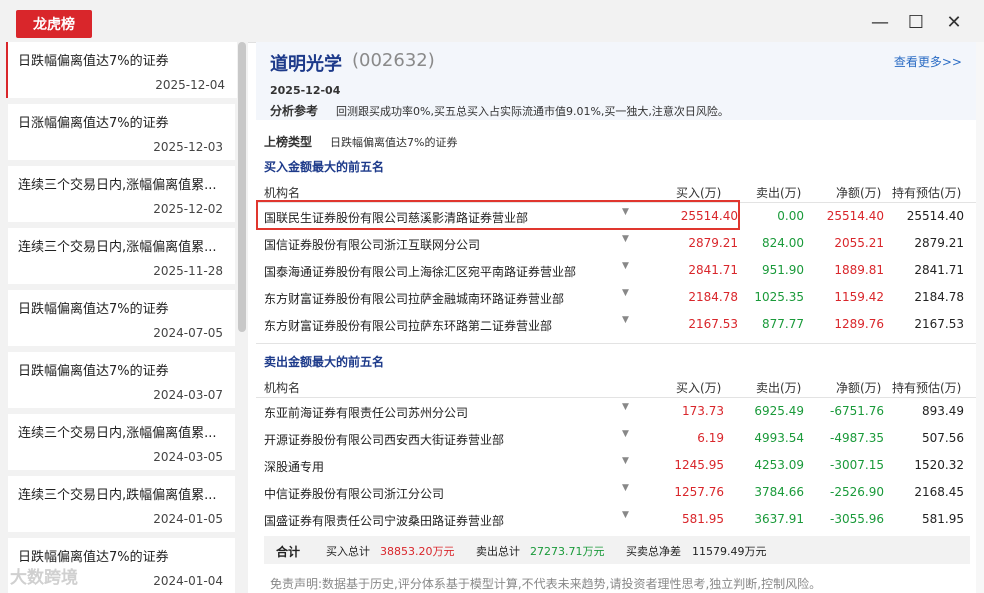  What do you see at coordinates (121, 256) in the screenshot?
I see `sidebar-item: 连续三个交易日内,涨幅偏离值累... 2025-11-28` at bounding box center [121, 256].